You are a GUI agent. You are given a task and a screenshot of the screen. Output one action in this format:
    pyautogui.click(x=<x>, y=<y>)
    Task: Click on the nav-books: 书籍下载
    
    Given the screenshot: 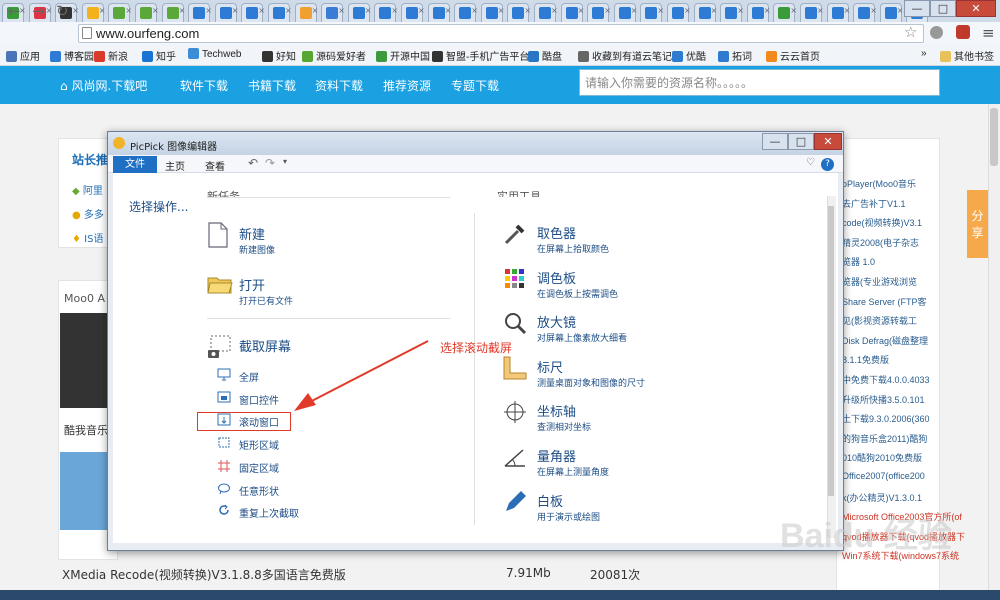 What is the action you would take?
    pyautogui.click(x=272, y=85)
    